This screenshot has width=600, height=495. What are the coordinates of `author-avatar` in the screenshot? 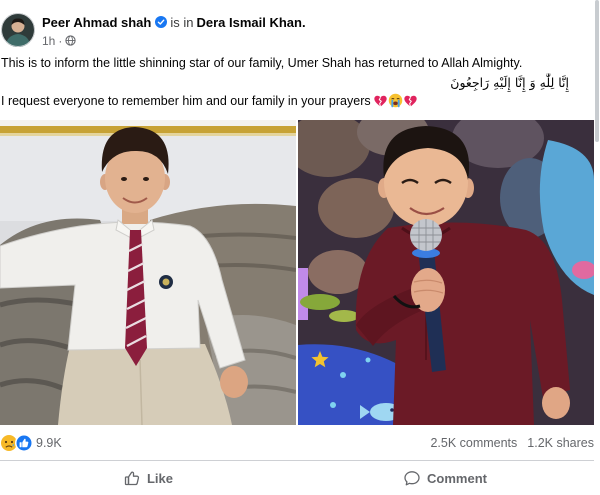 It's located at (18, 30).